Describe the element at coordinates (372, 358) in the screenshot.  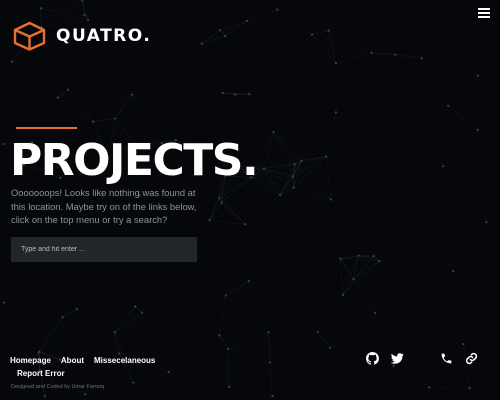
I see `github-icon` at that location.